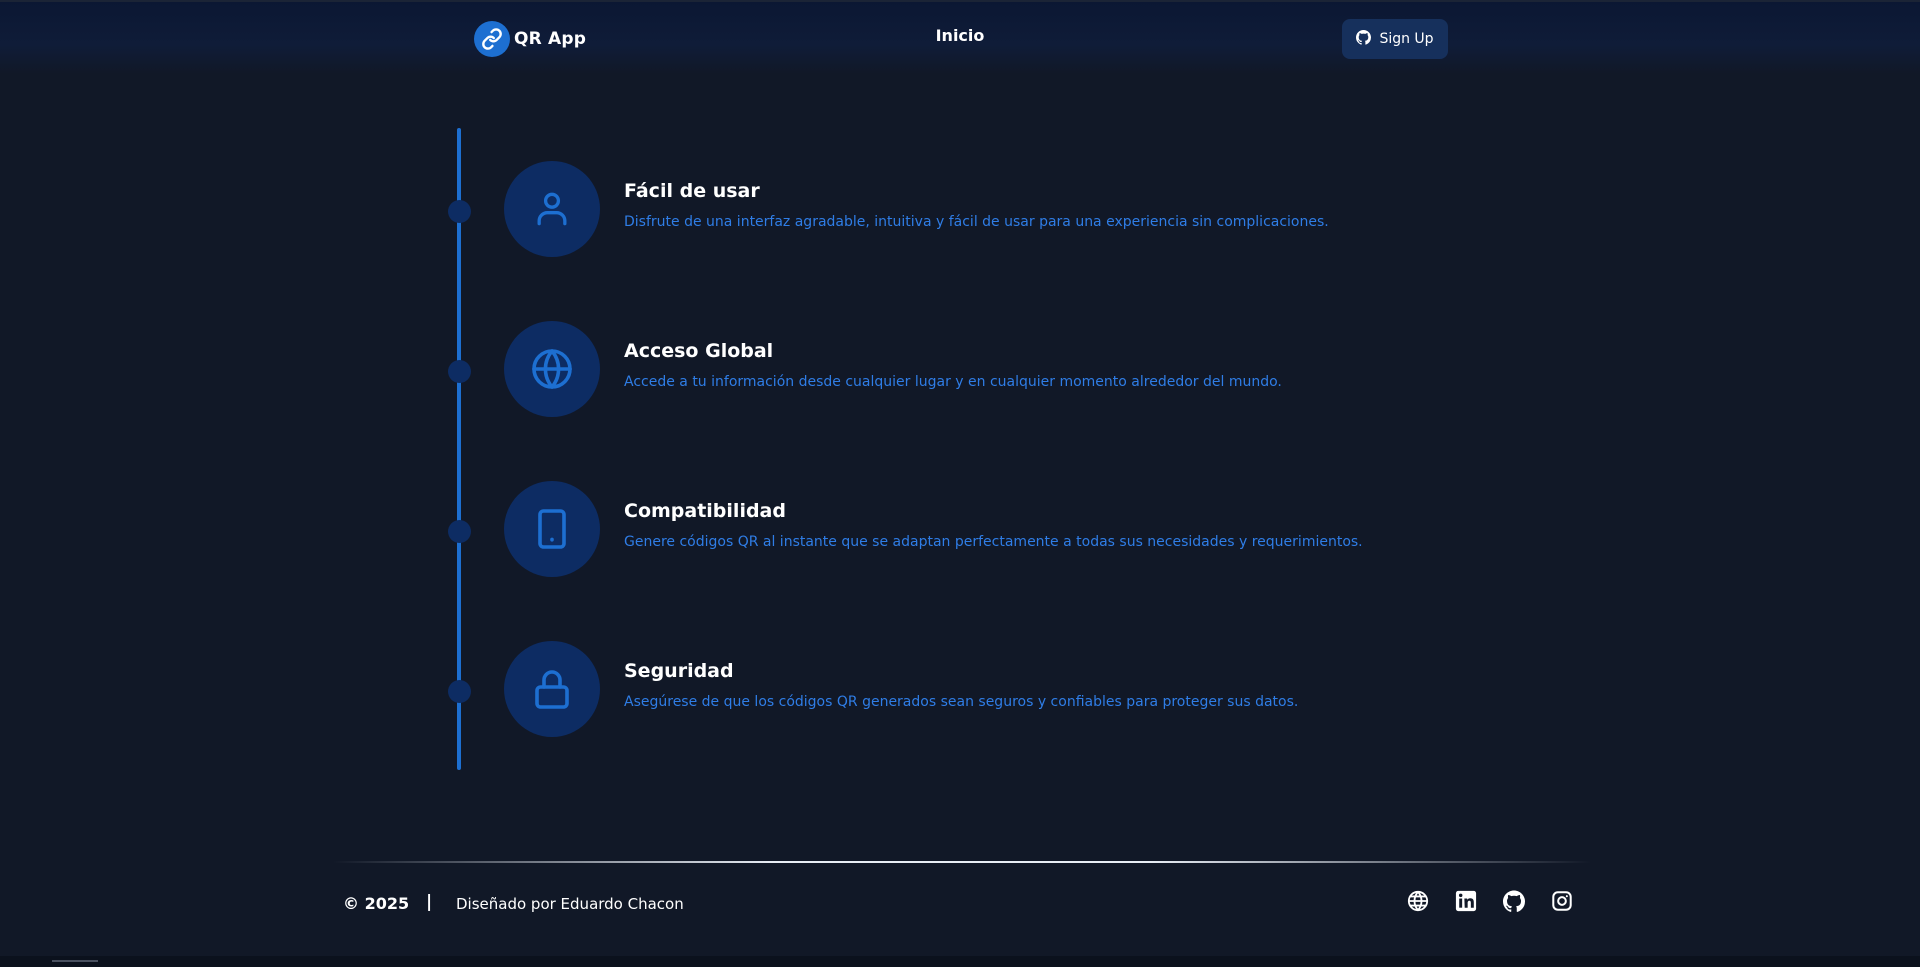 Image resolution: width=1920 pixels, height=967 pixels. Describe the element at coordinates (1562, 901) in the screenshot. I see `instagram-icon` at that location.